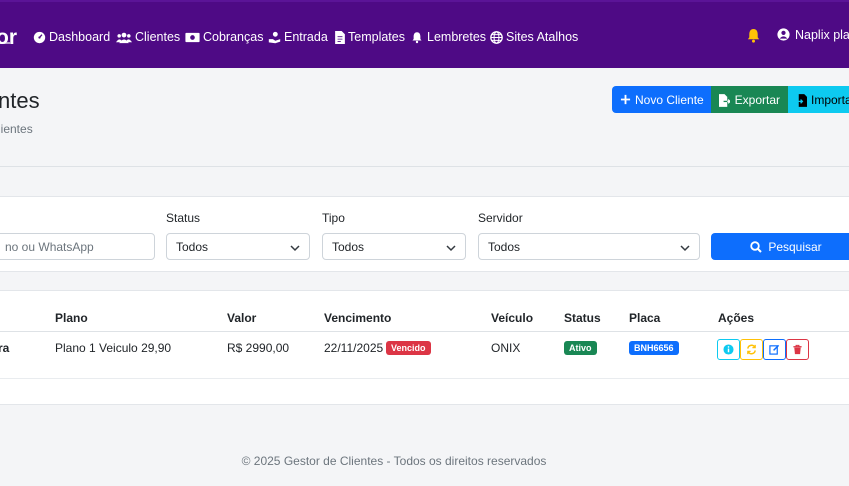 This screenshot has height=486, width=849. What do you see at coordinates (822, 35) in the screenshot?
I see `user-name: Naplix play` at bounding box center [822, 35].